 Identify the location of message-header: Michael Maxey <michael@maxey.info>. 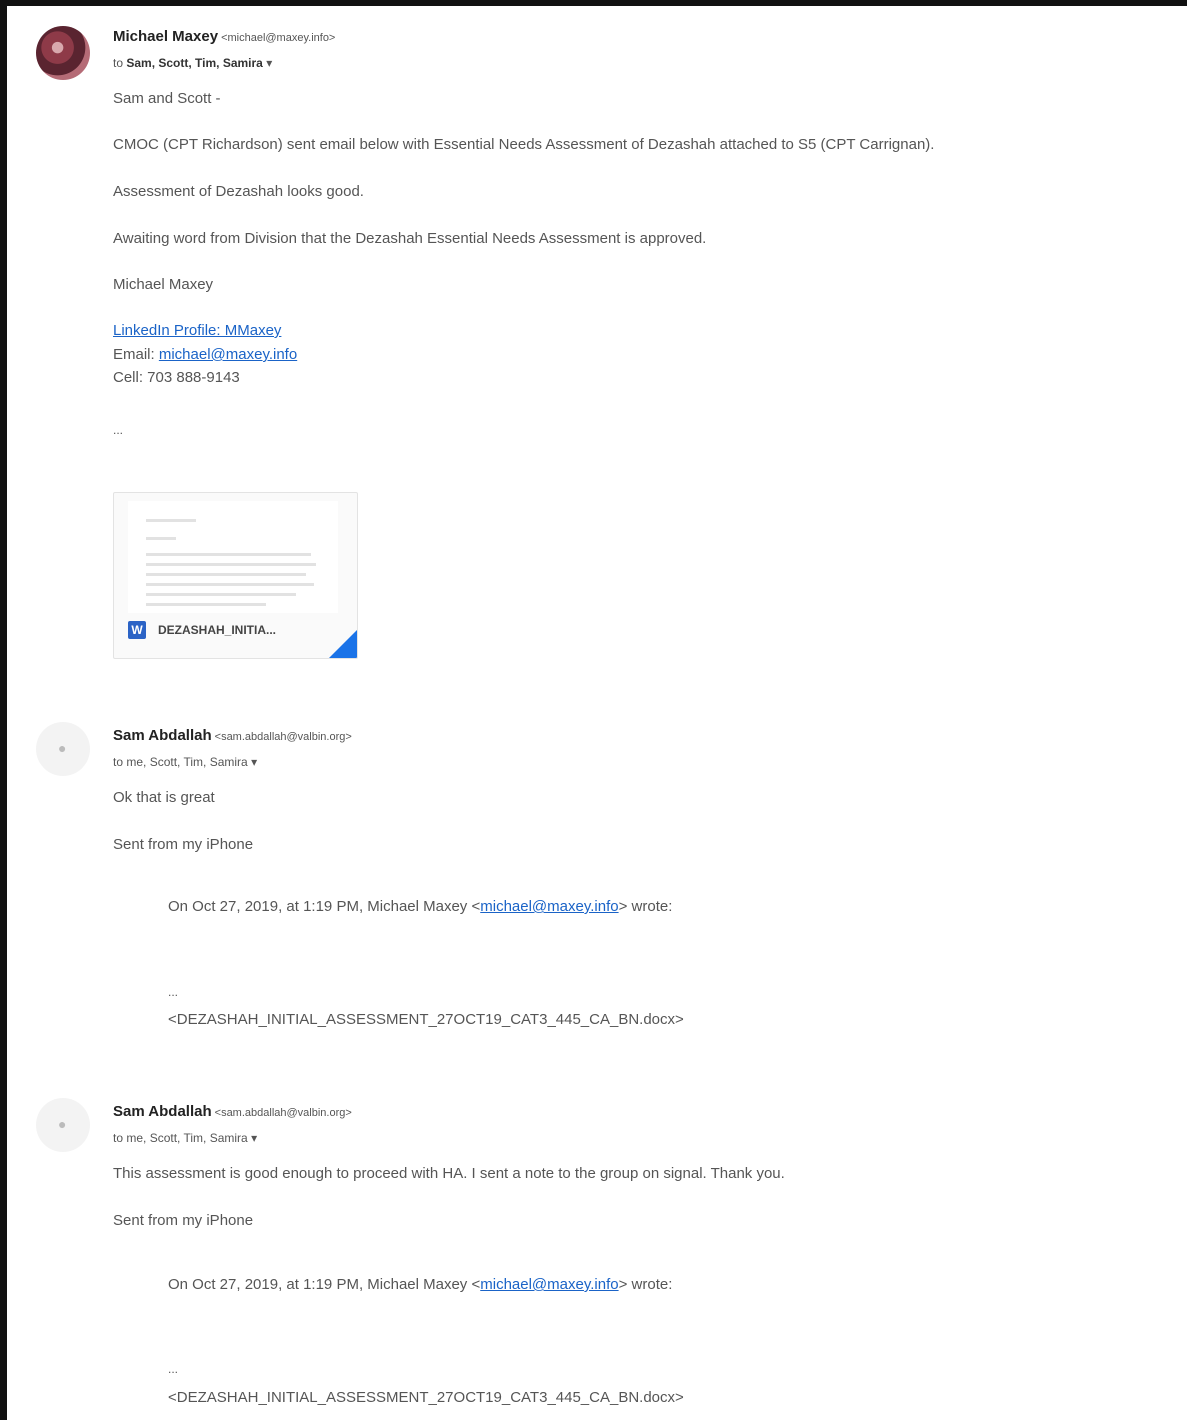
(224, 37).